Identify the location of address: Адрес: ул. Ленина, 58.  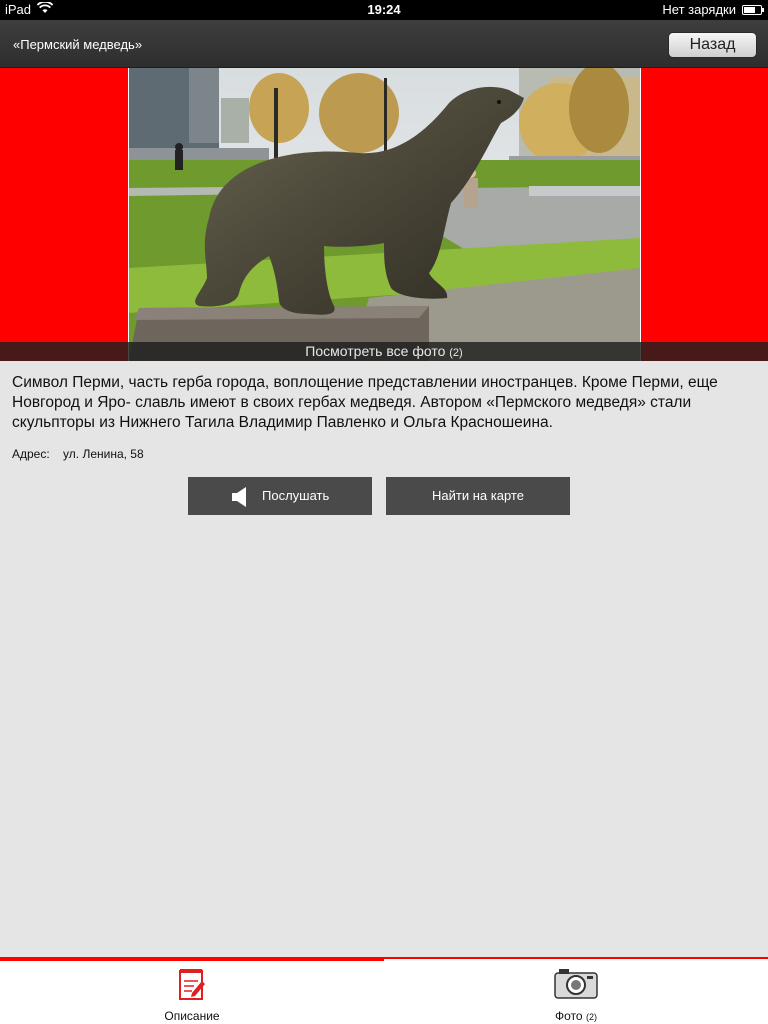
(78, 454).